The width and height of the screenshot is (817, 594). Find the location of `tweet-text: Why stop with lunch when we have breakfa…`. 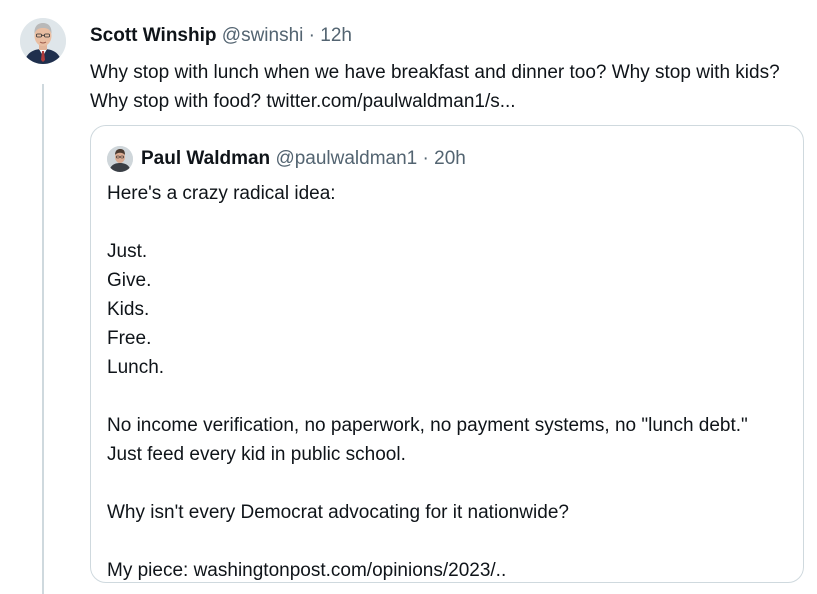

tweet-text: Why stop with lunch when we have breakfa… is located at coordinates (435, 87).